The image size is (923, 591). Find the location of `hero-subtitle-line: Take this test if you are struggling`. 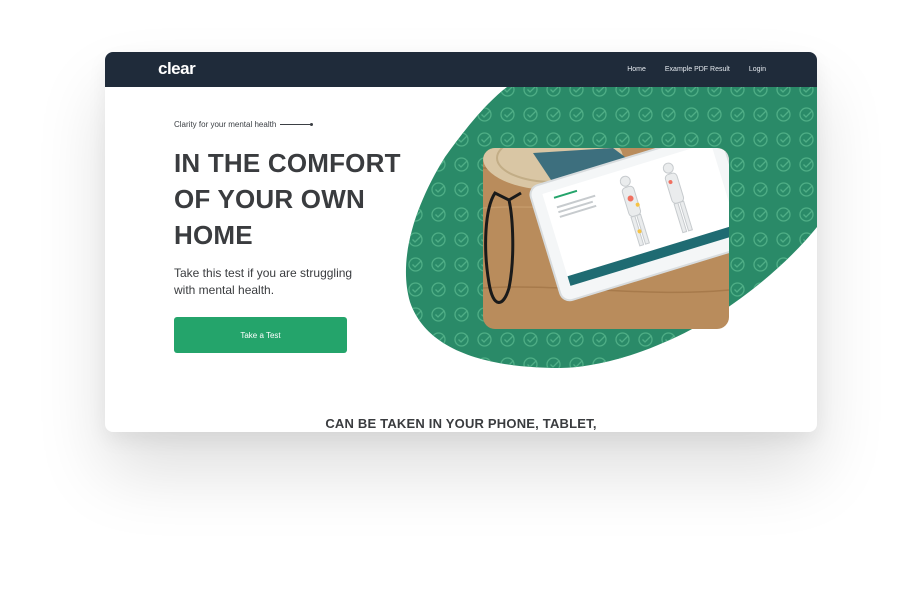

hero-subtitle-line: Take this test if you are struggling is located at coordinates (263, 273).